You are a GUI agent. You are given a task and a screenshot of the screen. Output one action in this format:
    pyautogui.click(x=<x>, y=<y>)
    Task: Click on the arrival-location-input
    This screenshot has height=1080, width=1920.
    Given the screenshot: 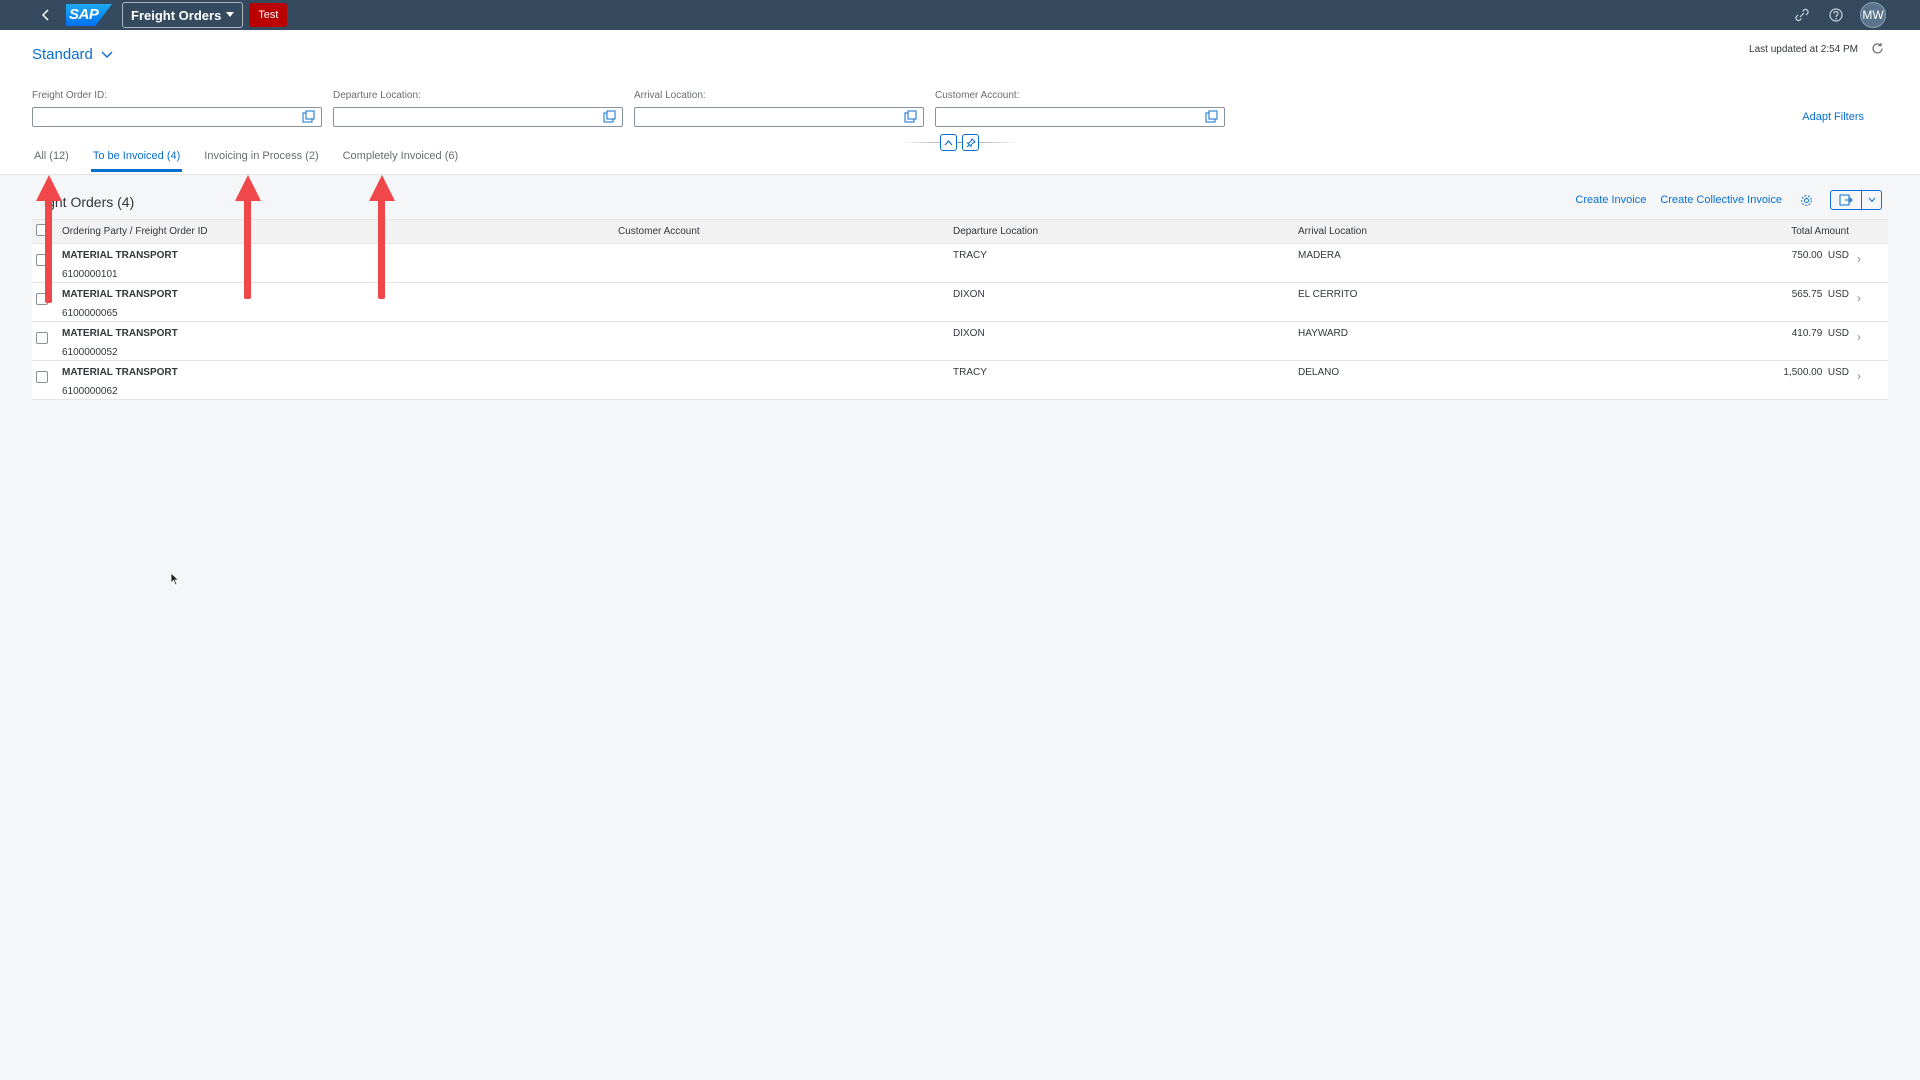 What is the action you would take?
    pyautogui.click(x=779, y=118)
    